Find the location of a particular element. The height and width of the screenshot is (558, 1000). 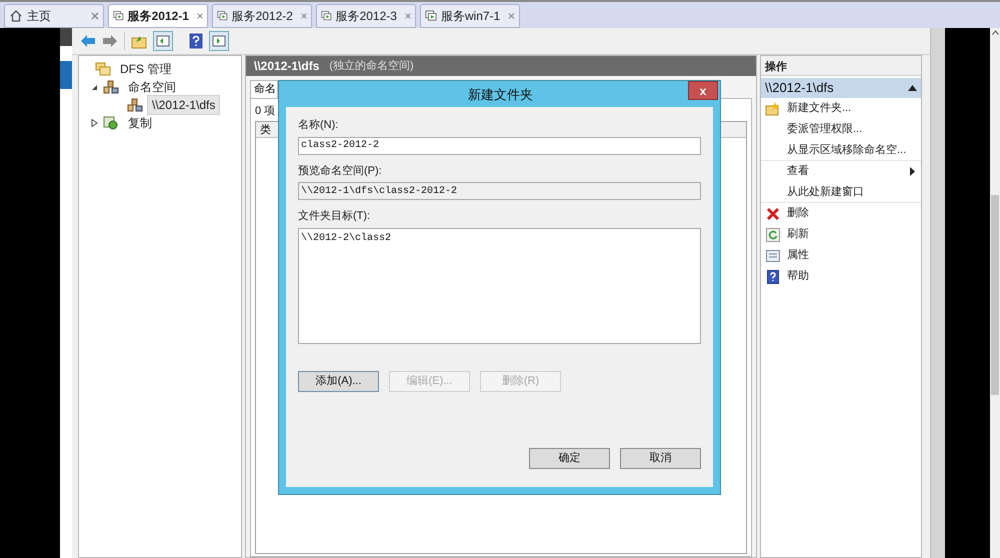

submenu-arrow-icon is located at coordinates (912, 171).